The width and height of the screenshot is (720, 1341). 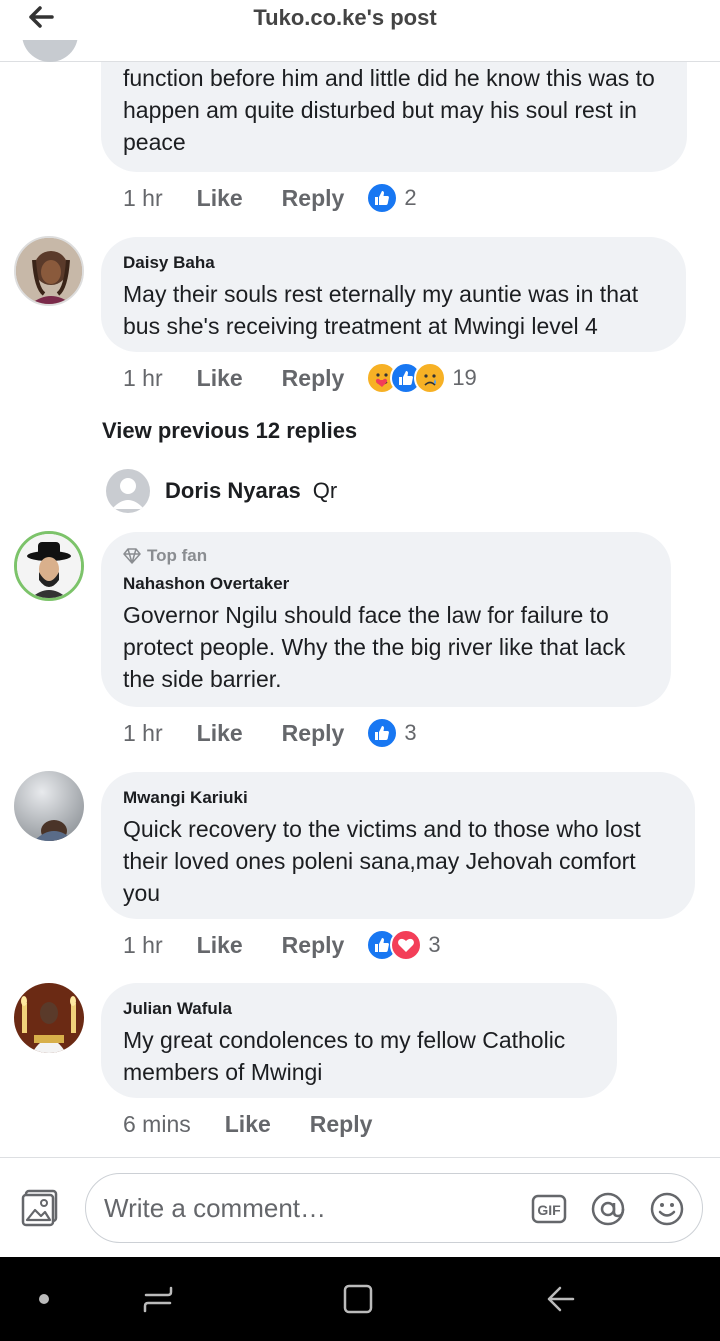 I want to click on reactions-summary: 19, so click(x=421, y=378).